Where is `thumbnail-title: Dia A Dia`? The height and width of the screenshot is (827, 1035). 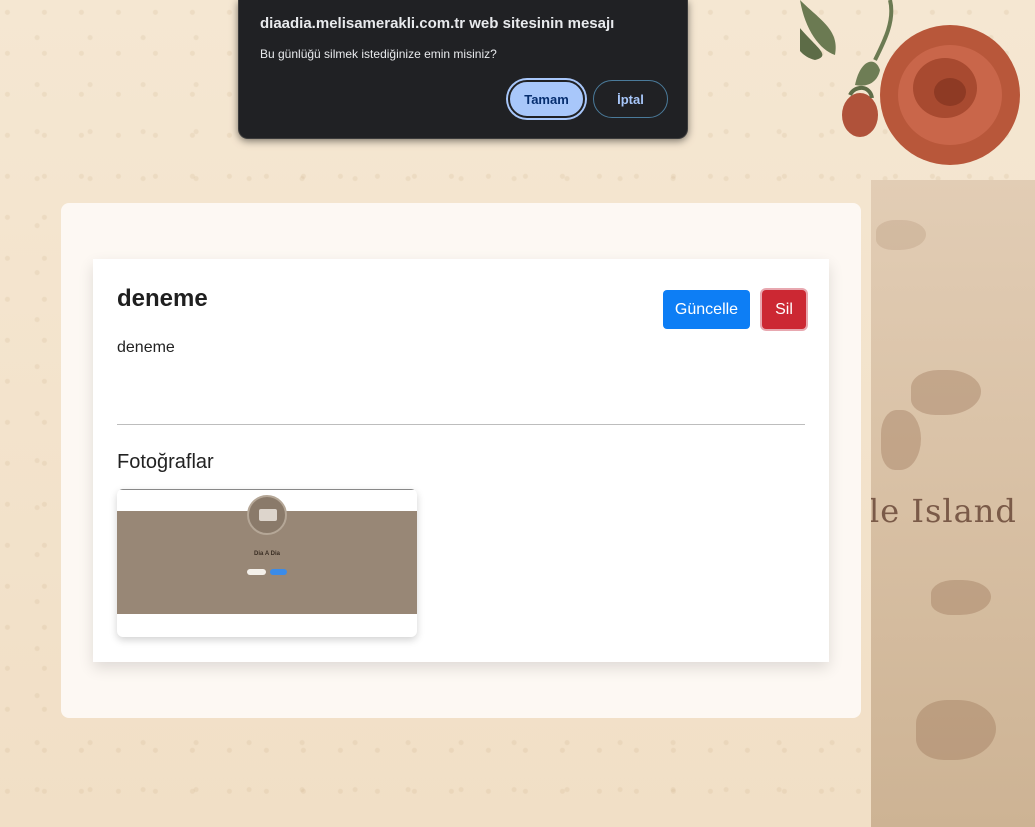 thumbnail-title: Dia A Dia is located at coordinates (267, 554).